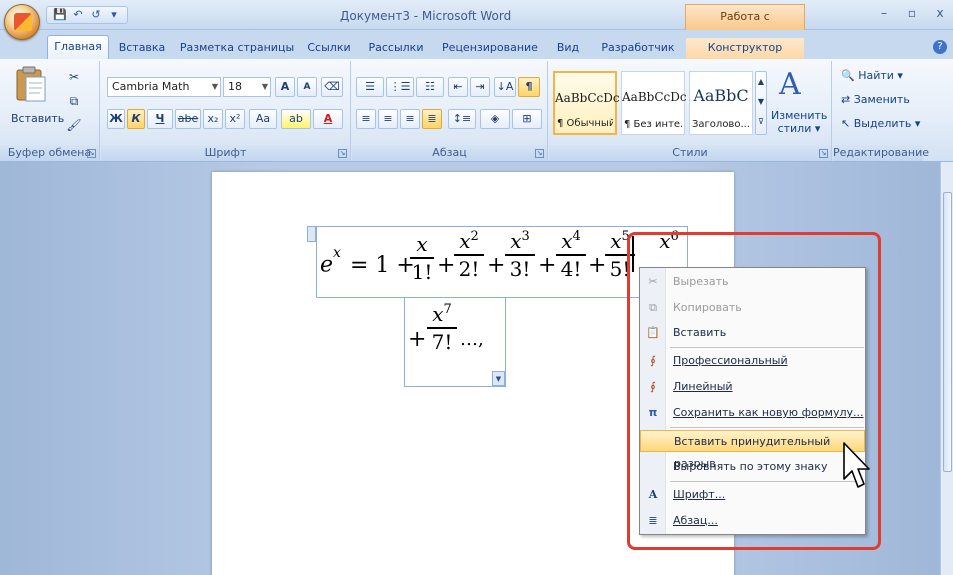 The width and height of the screenshot is (953, 575). What do you see at coordinates (752, 387) in the screenshot?
I see `menu-item-linear: ∮ Линейный` at bounding box center [752, 387].